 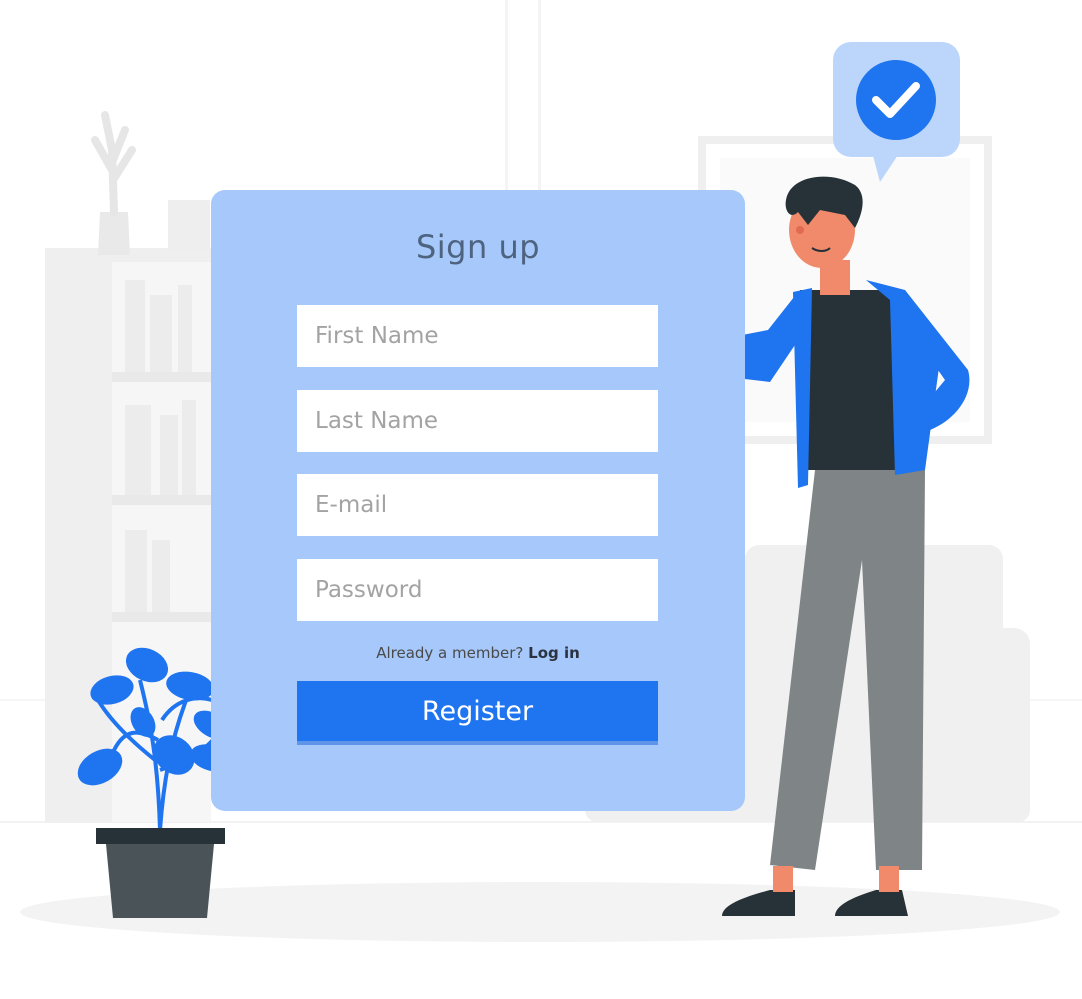 What do you see at coordinates (477, 711) in the screenshot?
I see `register-button: Register` at bounding box center [477, 711].